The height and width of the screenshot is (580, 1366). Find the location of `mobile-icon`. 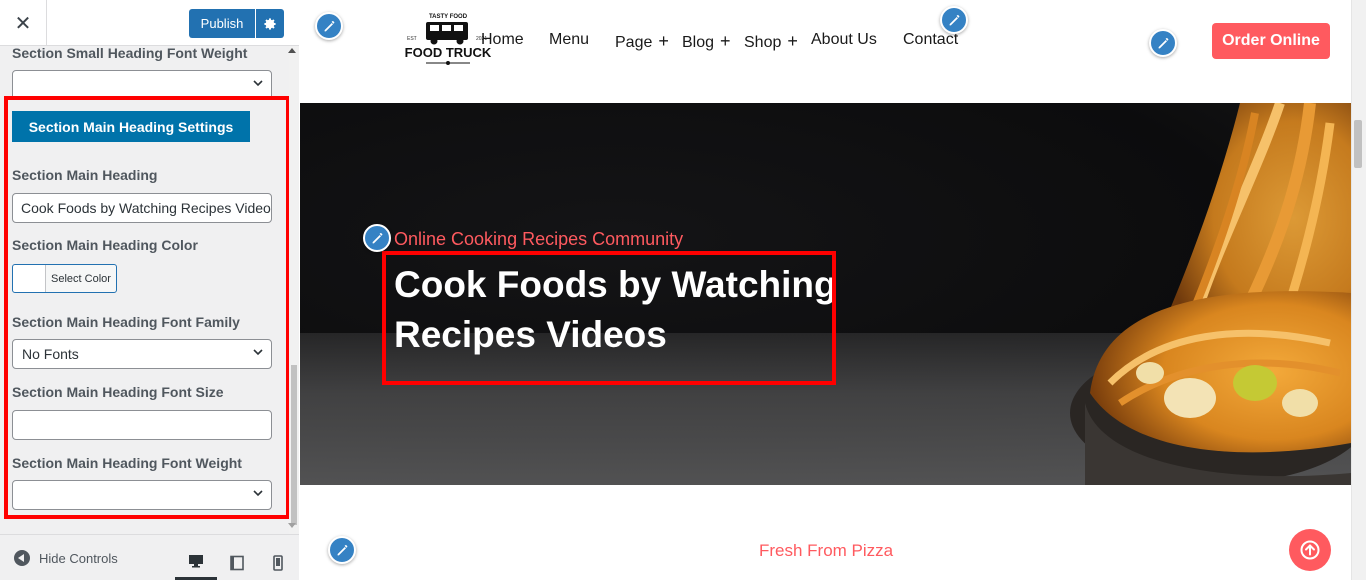

mobile-icon is located at coordinates (278, 563).